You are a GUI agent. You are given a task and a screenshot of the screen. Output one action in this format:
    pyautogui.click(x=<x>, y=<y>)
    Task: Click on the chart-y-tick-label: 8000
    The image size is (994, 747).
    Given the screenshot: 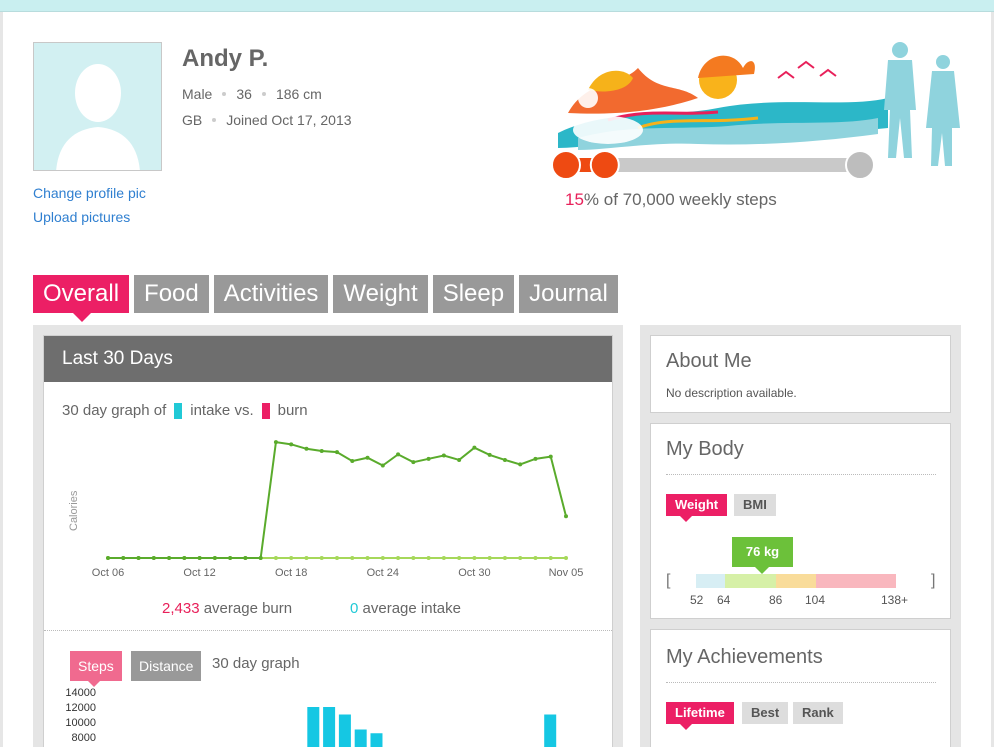 What is the action you would take?
    pyautogui.click(x=84, y=738)
    